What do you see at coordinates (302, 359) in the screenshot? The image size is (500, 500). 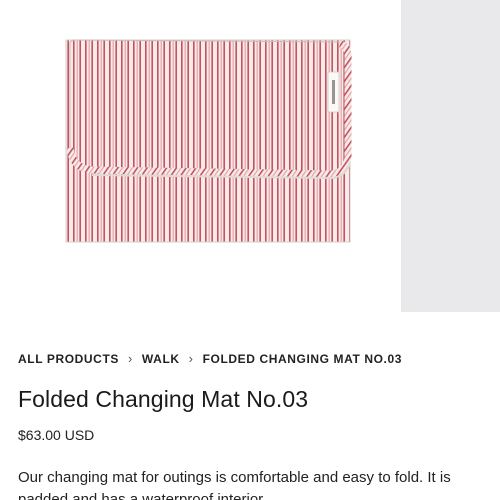 I see `breadcrumb-current-product: FOLDED CHANGING MAT NO.03` at bounding box center [302, 359].